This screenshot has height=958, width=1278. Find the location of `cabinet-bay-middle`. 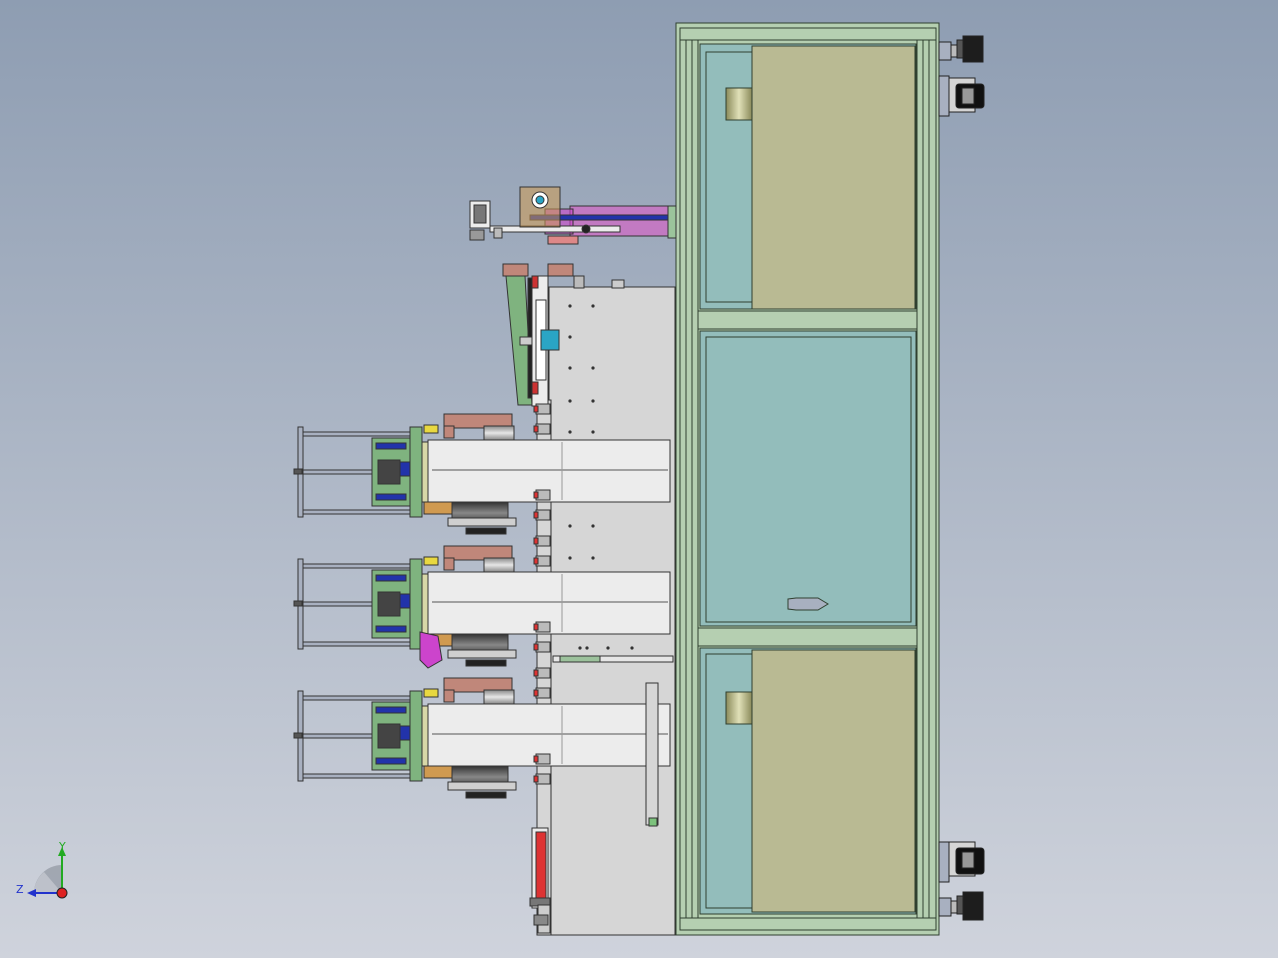

cabinet-bay-middle is located at coordinates (808, 478).